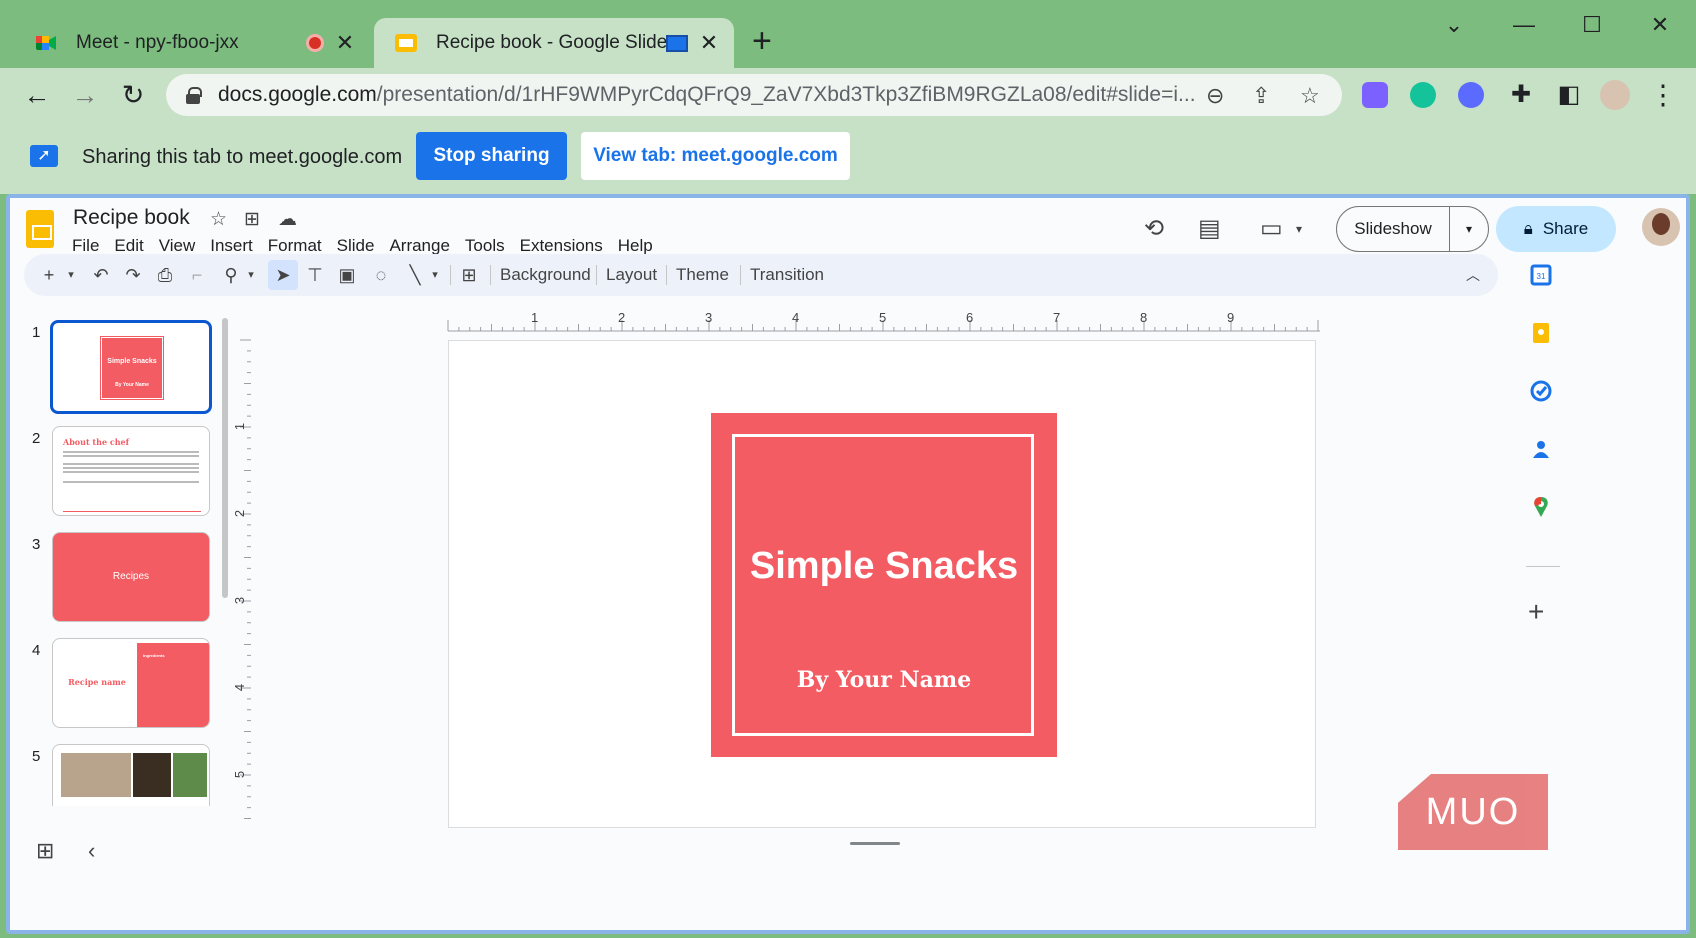 Image resolution: width=1696 pixels, height=938 pixels. Describe the element at coordinates (715, 156) in the screenshot. I see `view-tab-button: View tab: meet.google.com` at that location.